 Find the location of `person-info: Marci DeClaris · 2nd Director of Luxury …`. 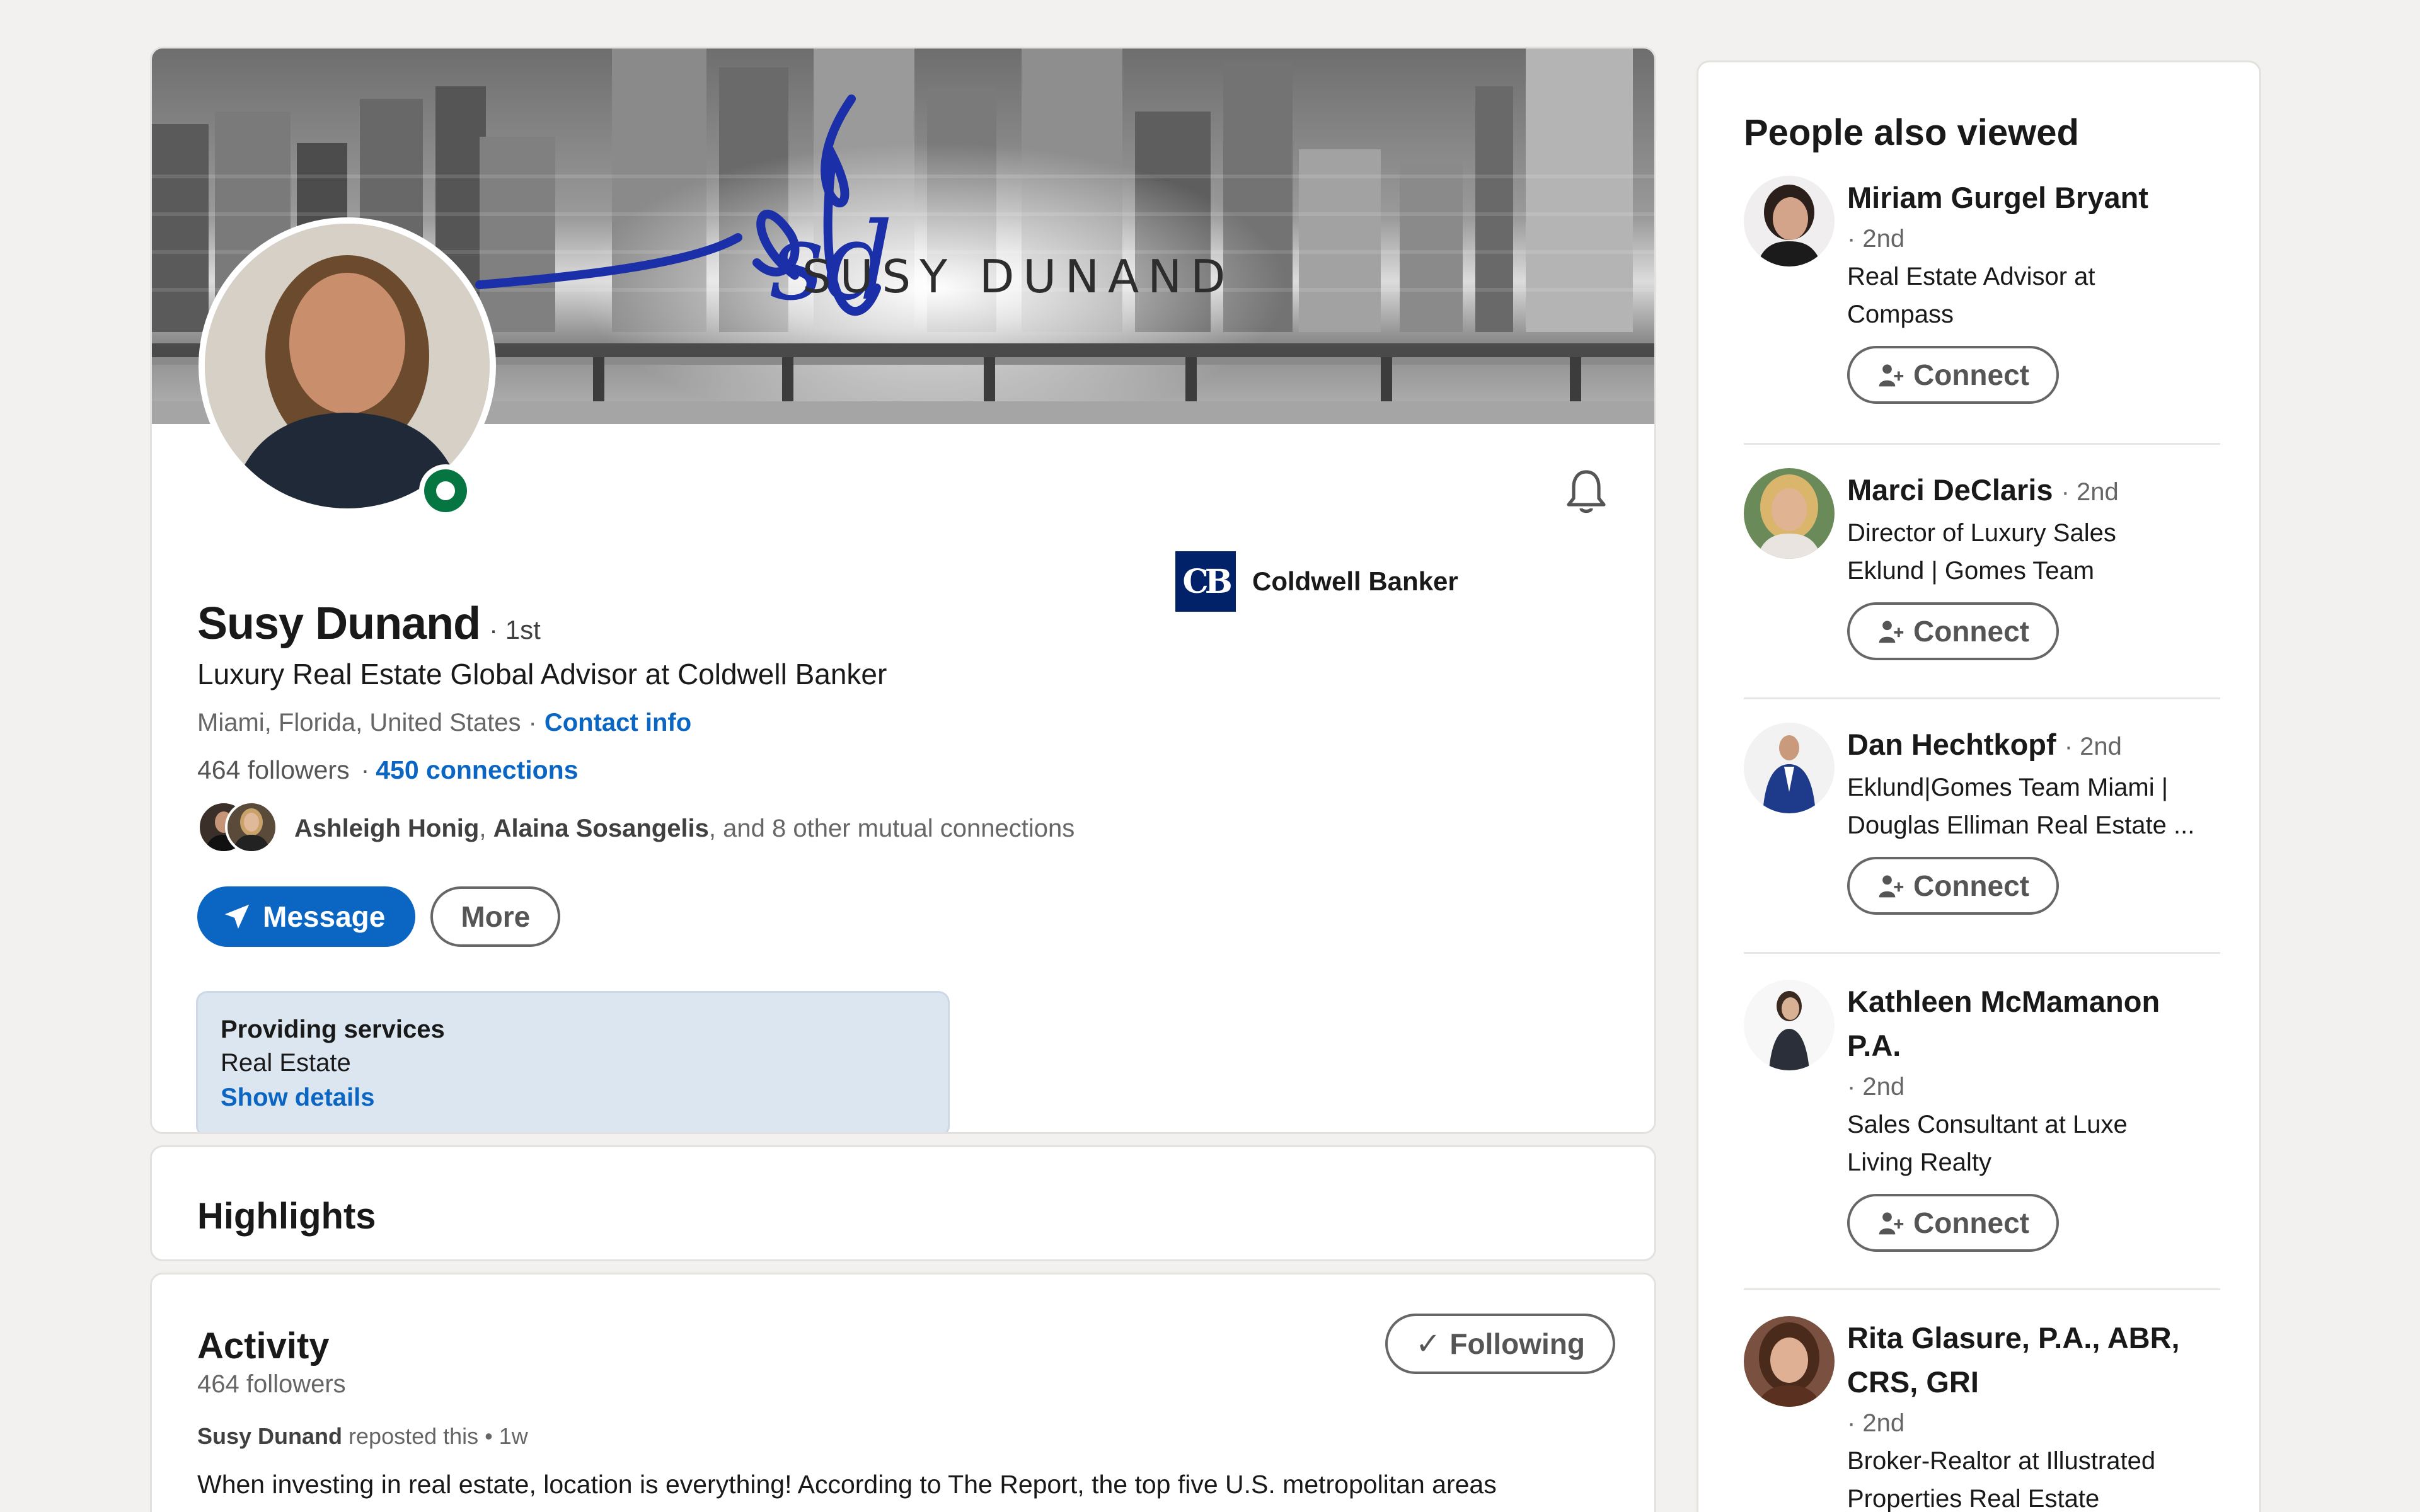

person-info: Marci DeClaris · 2nd Director of Luxury … is located at coordinates (2036, 564).